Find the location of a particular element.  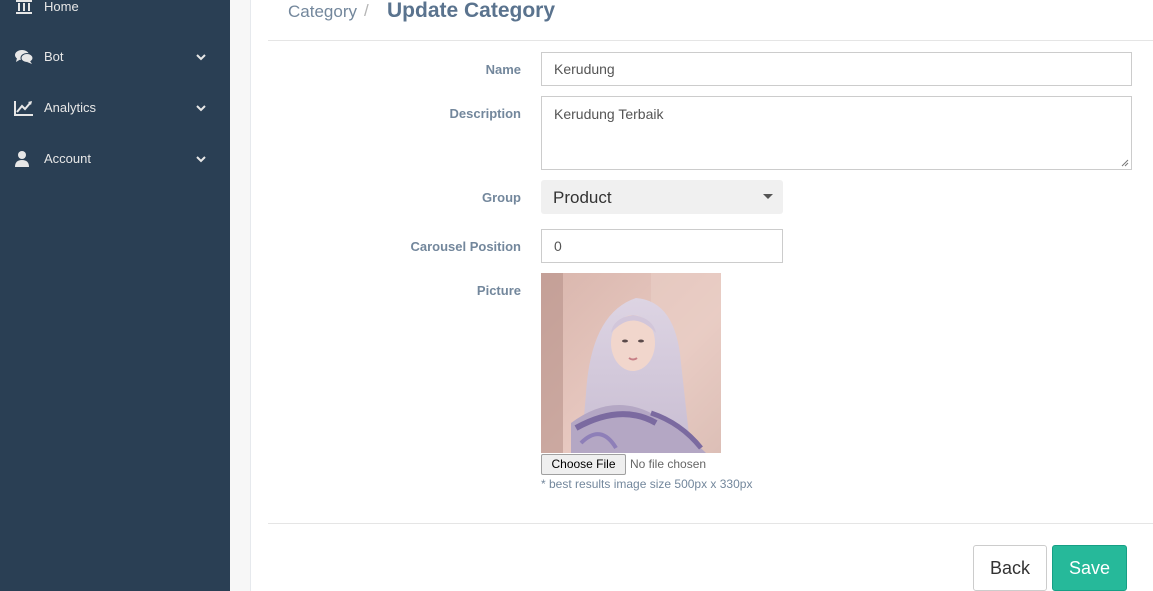

sidebar-item-label: Home is located at coordinates (61, 7).